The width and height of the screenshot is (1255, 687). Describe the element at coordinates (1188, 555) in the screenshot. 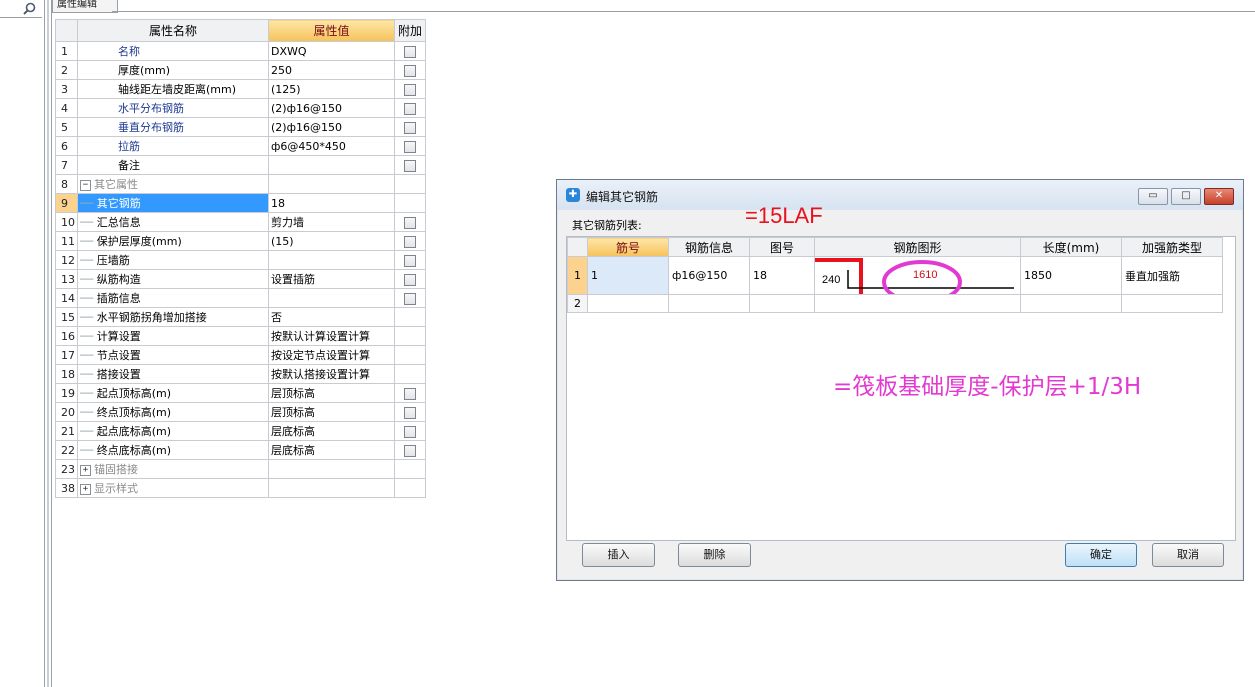

I see `cancel-button: 取消` at that location.